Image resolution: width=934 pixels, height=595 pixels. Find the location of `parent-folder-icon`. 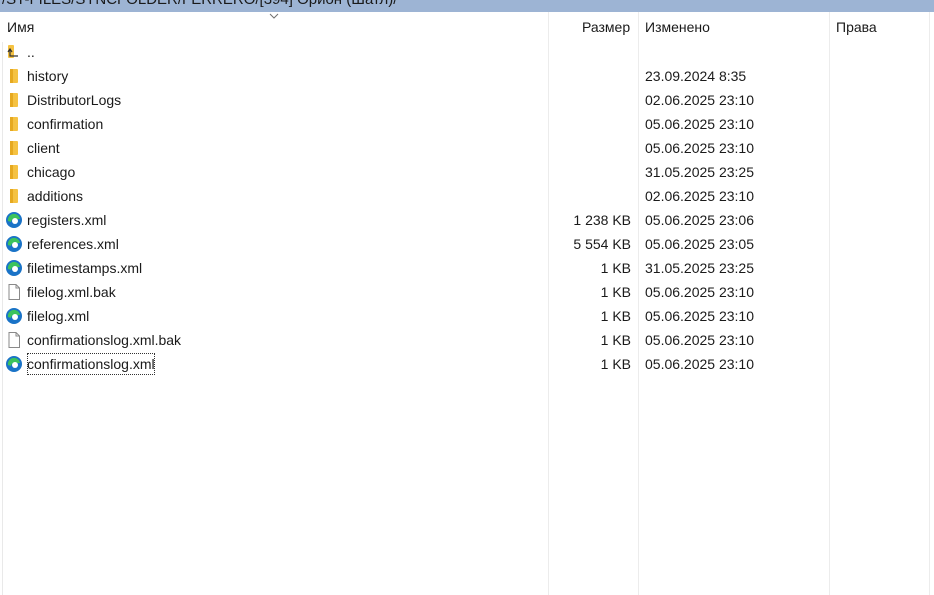

parent-folder-icon is located at coordinates (12, 51).